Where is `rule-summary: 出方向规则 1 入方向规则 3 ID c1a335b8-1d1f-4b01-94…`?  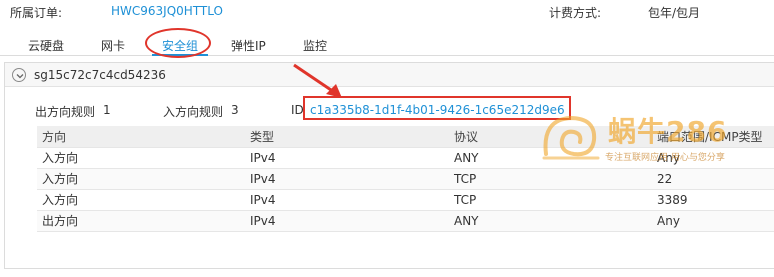 rule-summary: 出方向规则 1 入方向规则 3 ID c1a335b8-1d1f-4b01-94… is located at coordinates (389, 111).